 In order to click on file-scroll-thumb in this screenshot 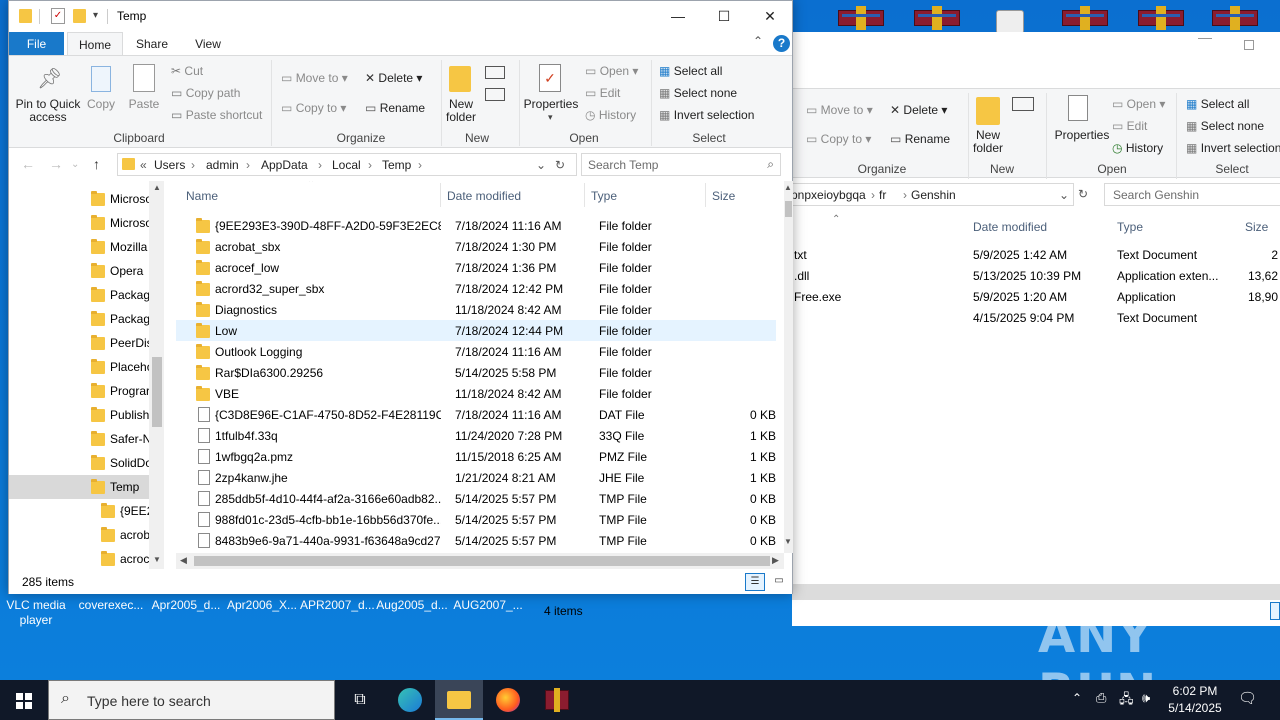, I will do `click(788, 209)`.